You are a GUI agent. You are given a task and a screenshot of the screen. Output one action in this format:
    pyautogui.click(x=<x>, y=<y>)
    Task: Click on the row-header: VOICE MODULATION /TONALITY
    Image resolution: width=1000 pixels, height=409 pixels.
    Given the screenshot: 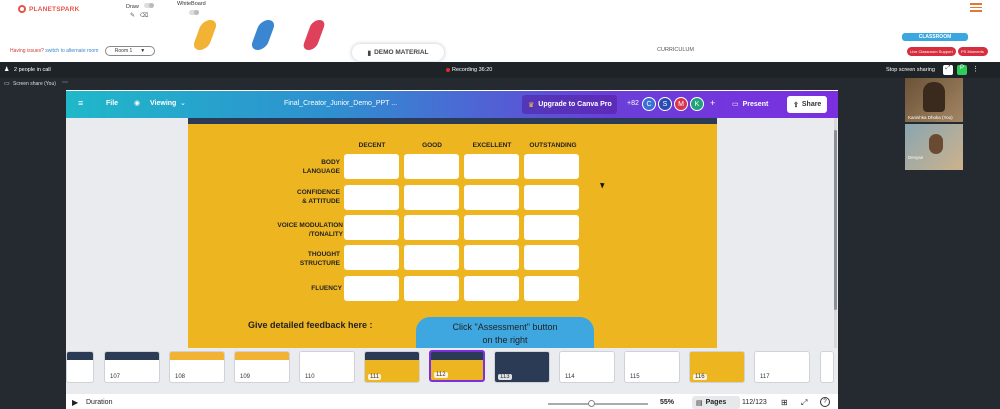 What is the action you would take?
    pyautogui.click(x=296, y=230)
    